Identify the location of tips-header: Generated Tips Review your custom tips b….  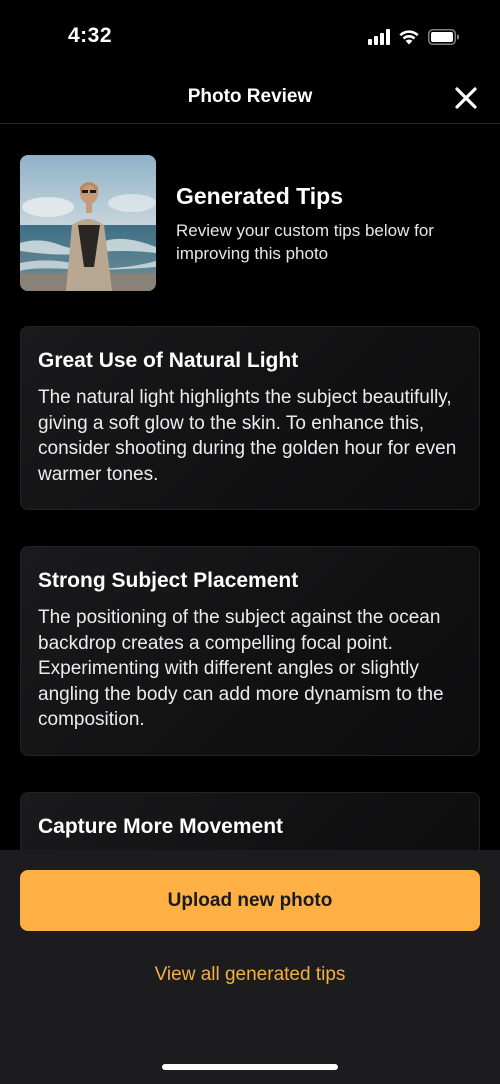
(250, 223).